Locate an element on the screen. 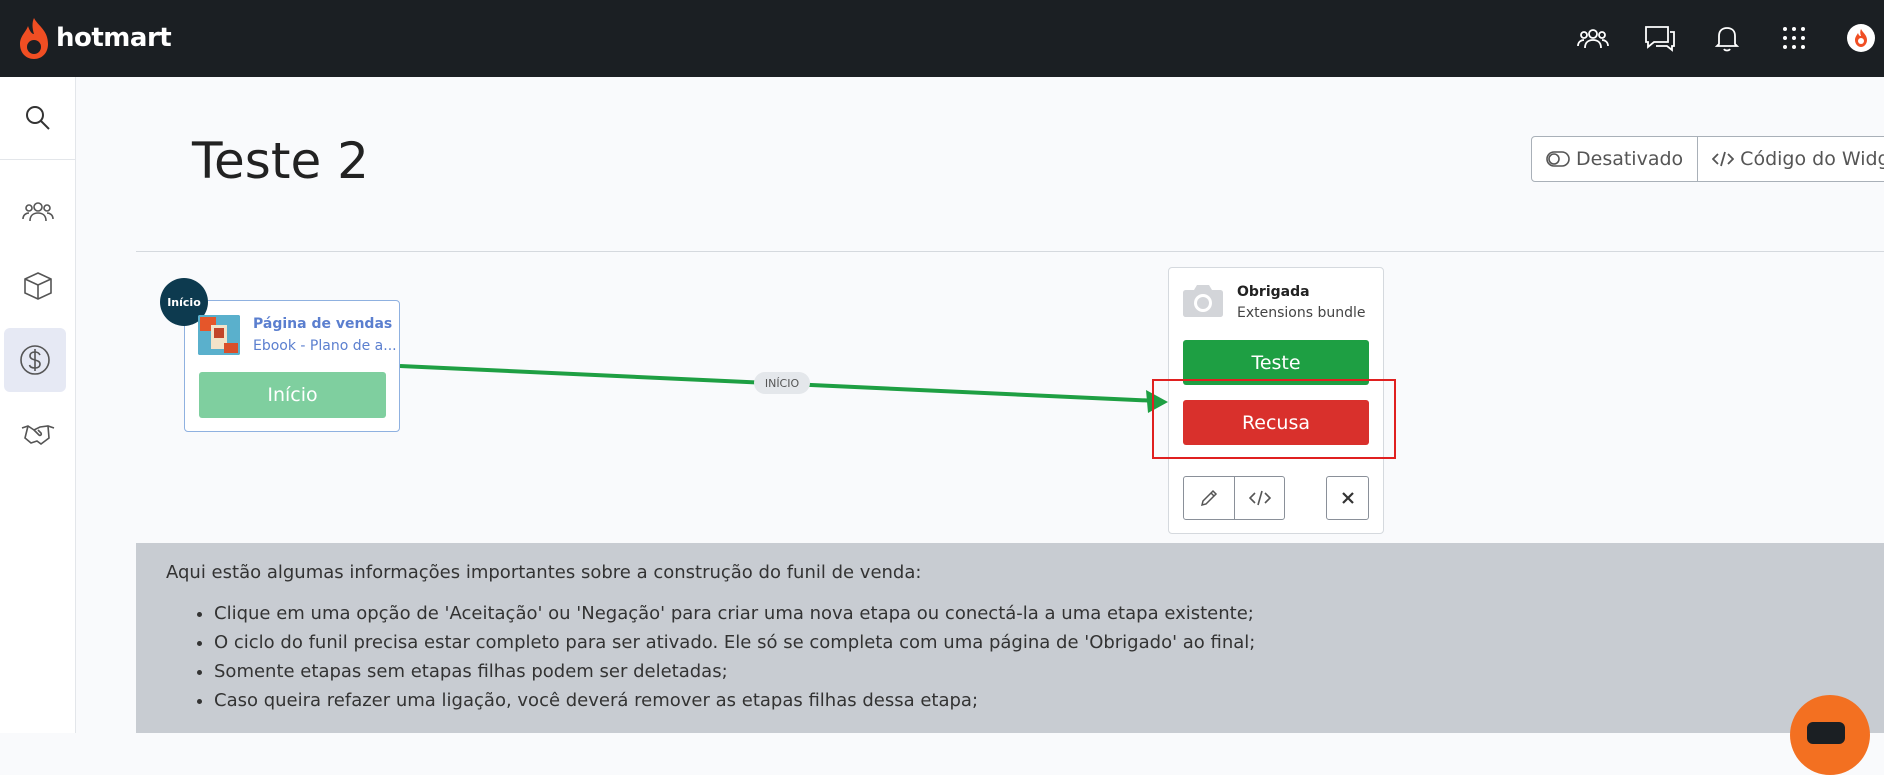  thanks-node-subtitle: Extensions bundle is located at coordinates (1301, 313).